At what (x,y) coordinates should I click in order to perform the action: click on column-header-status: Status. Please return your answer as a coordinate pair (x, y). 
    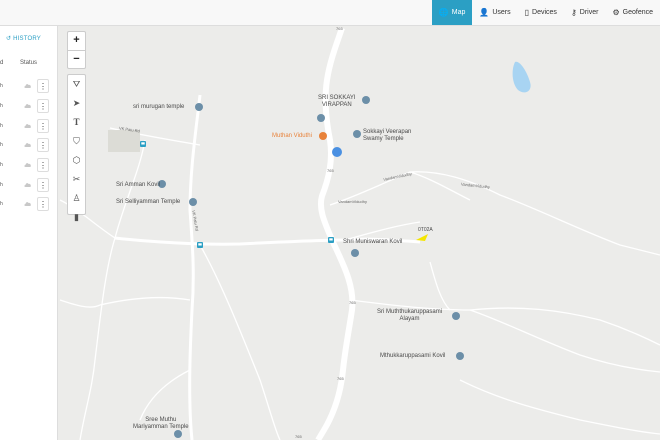
    Looking at the image, I should click on (29, 63).